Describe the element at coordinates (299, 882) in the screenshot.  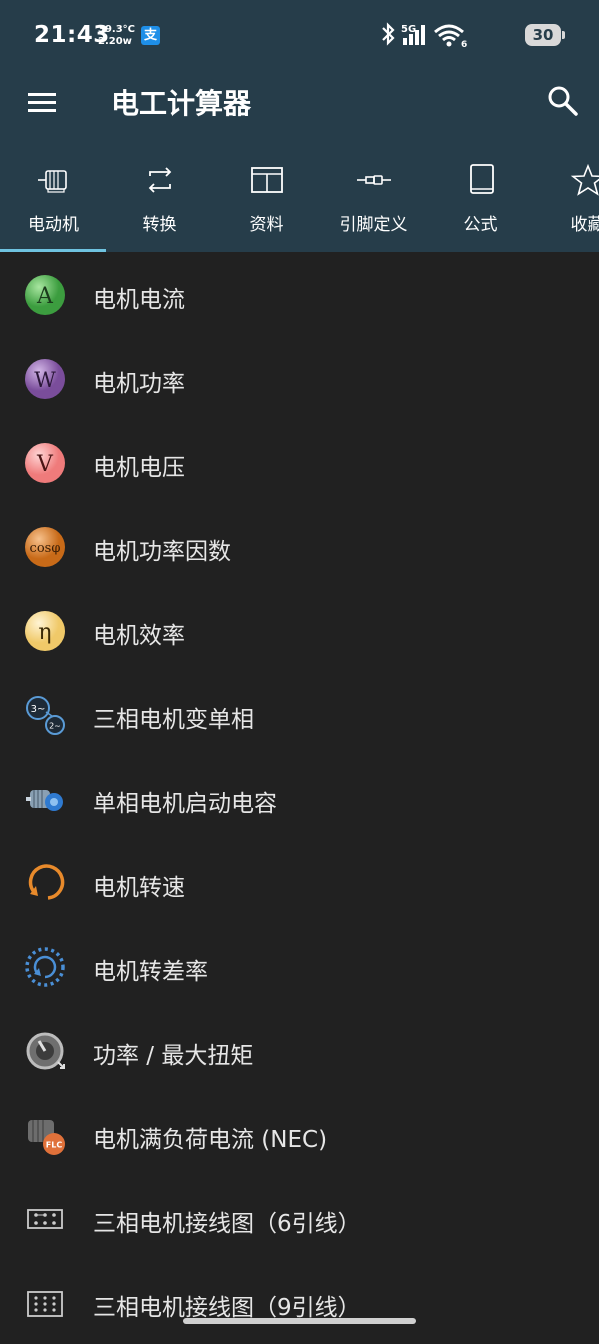
I see `list-item: 电机转速` at that location.